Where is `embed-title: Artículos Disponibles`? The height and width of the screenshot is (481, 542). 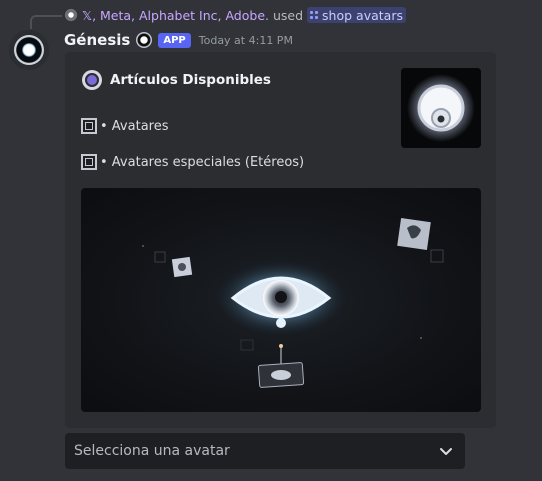
embed-title: Artículos Disponibles is located at coordinates (190, 80).